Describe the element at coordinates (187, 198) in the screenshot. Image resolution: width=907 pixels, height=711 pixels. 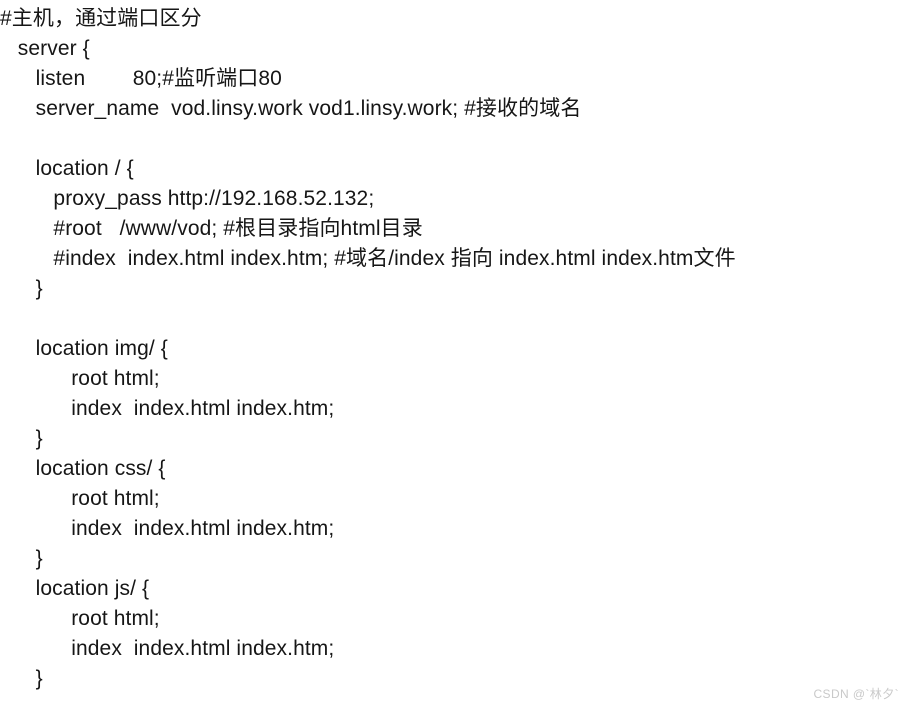
I see `code-line: proxy_pass http://192.168.52.132;` at that location.